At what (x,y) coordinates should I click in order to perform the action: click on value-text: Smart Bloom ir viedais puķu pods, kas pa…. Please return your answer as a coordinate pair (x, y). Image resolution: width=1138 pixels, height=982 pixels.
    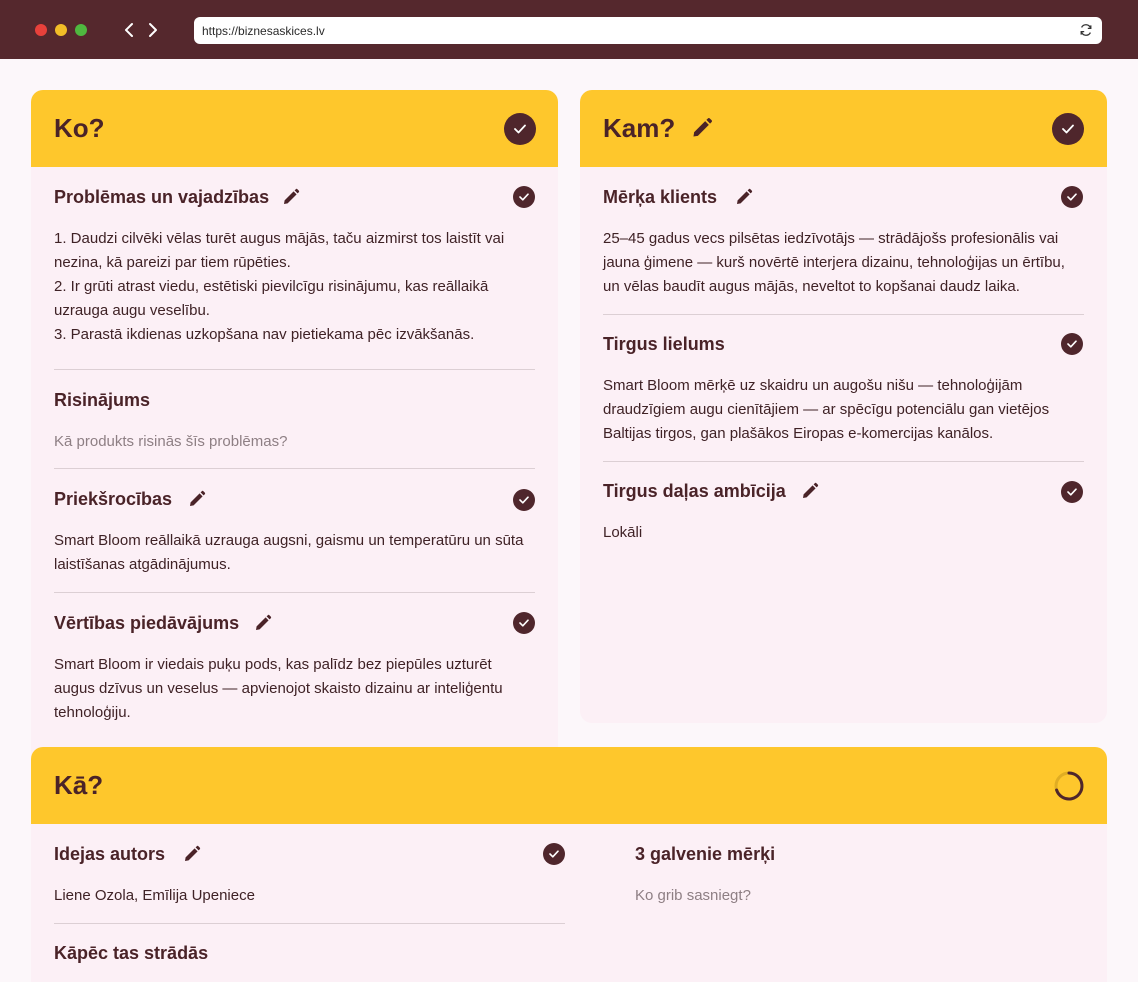
    Looking at the image, I should click on (278, 688).